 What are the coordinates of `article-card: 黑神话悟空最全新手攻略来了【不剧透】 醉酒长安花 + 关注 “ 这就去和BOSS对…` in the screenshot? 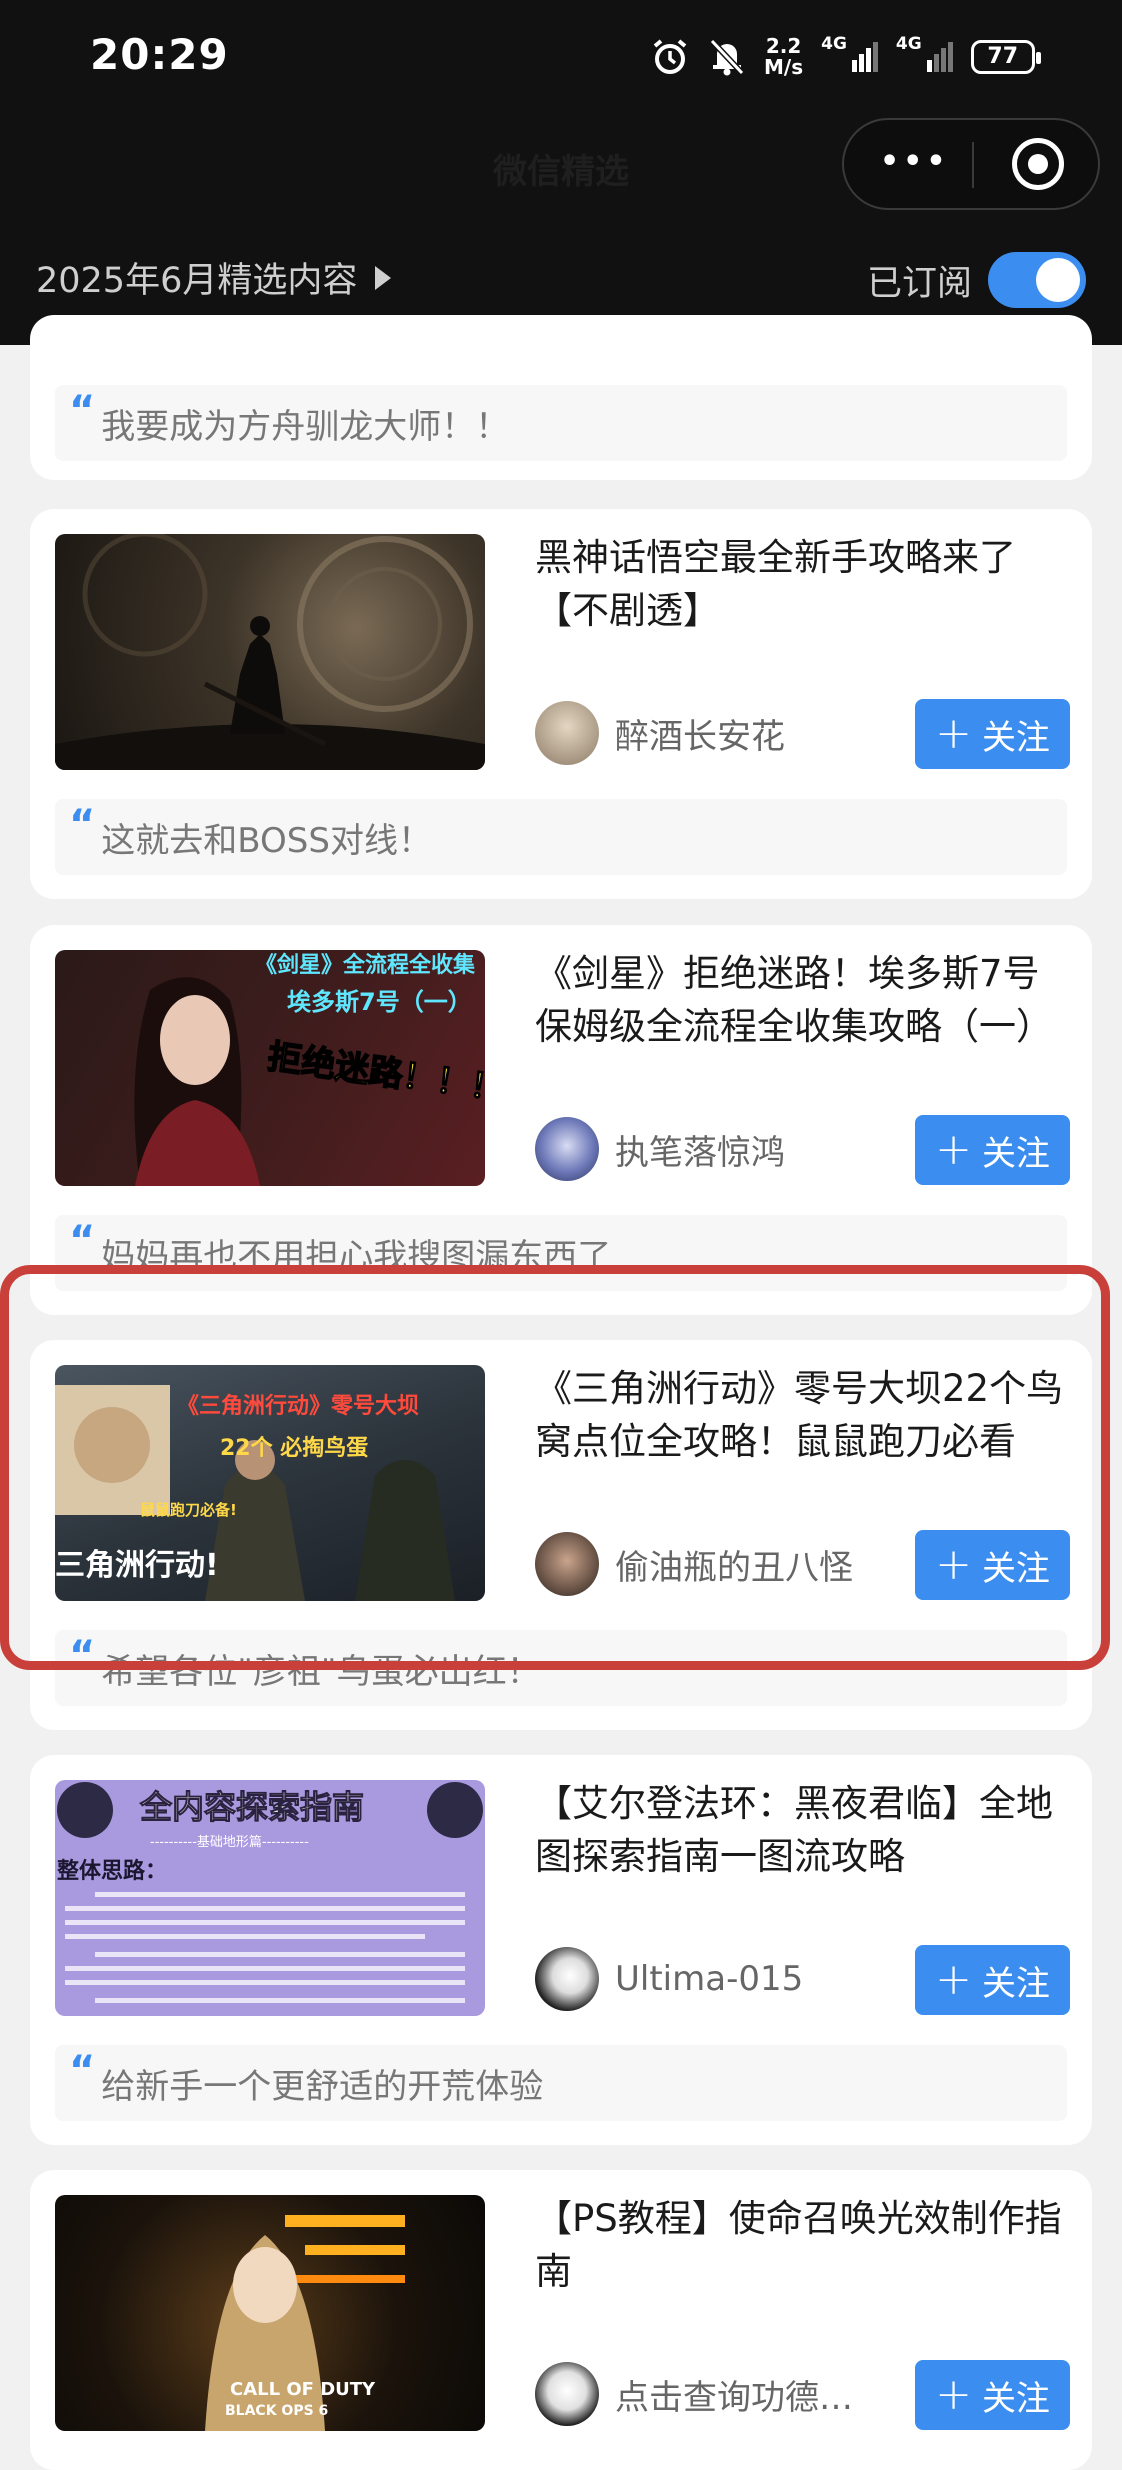 It's located at (561, 704).